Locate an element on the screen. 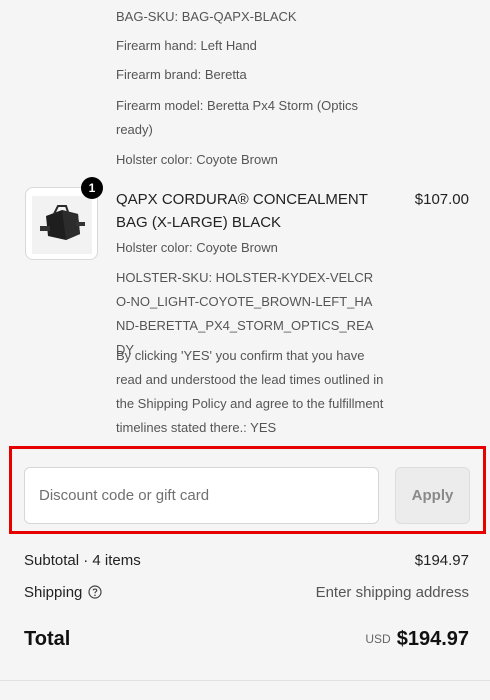 The height and width of the screenshot is (700, 490). shipping-label: Shipping is located at coordinates (53, 592).